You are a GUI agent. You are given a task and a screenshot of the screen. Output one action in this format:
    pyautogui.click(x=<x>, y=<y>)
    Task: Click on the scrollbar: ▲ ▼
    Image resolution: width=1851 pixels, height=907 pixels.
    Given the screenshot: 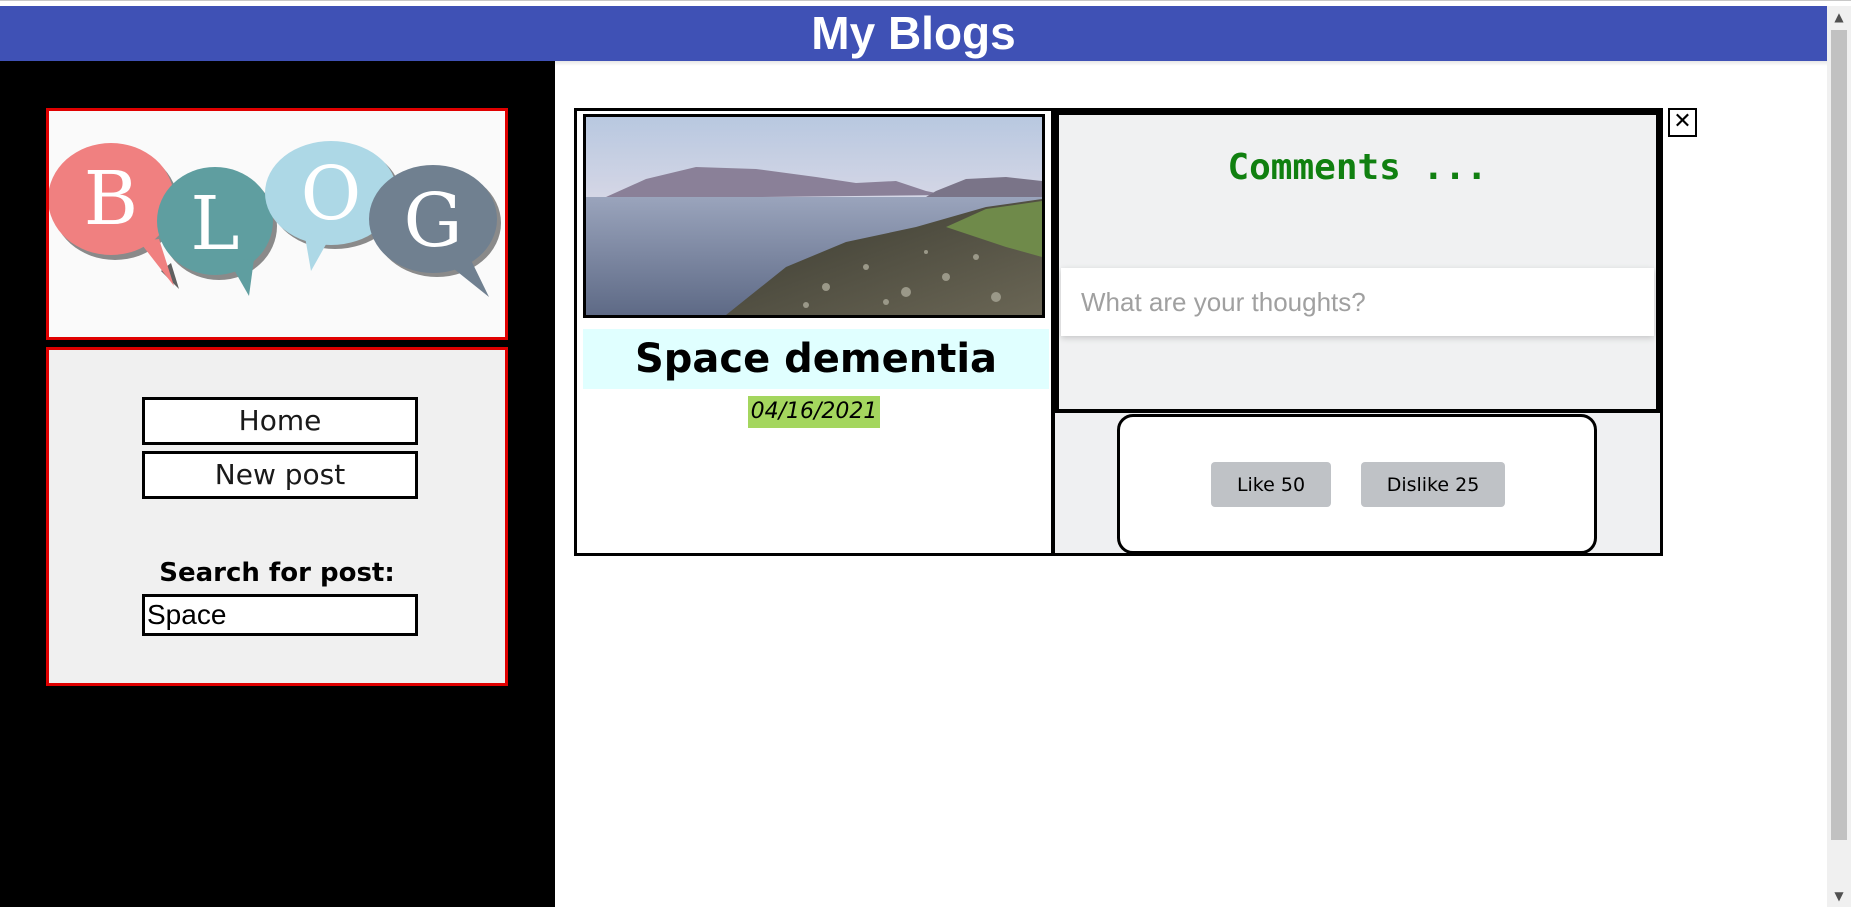 What is the action you would take?
    pyautogui.click(x=1839, y=456)
    